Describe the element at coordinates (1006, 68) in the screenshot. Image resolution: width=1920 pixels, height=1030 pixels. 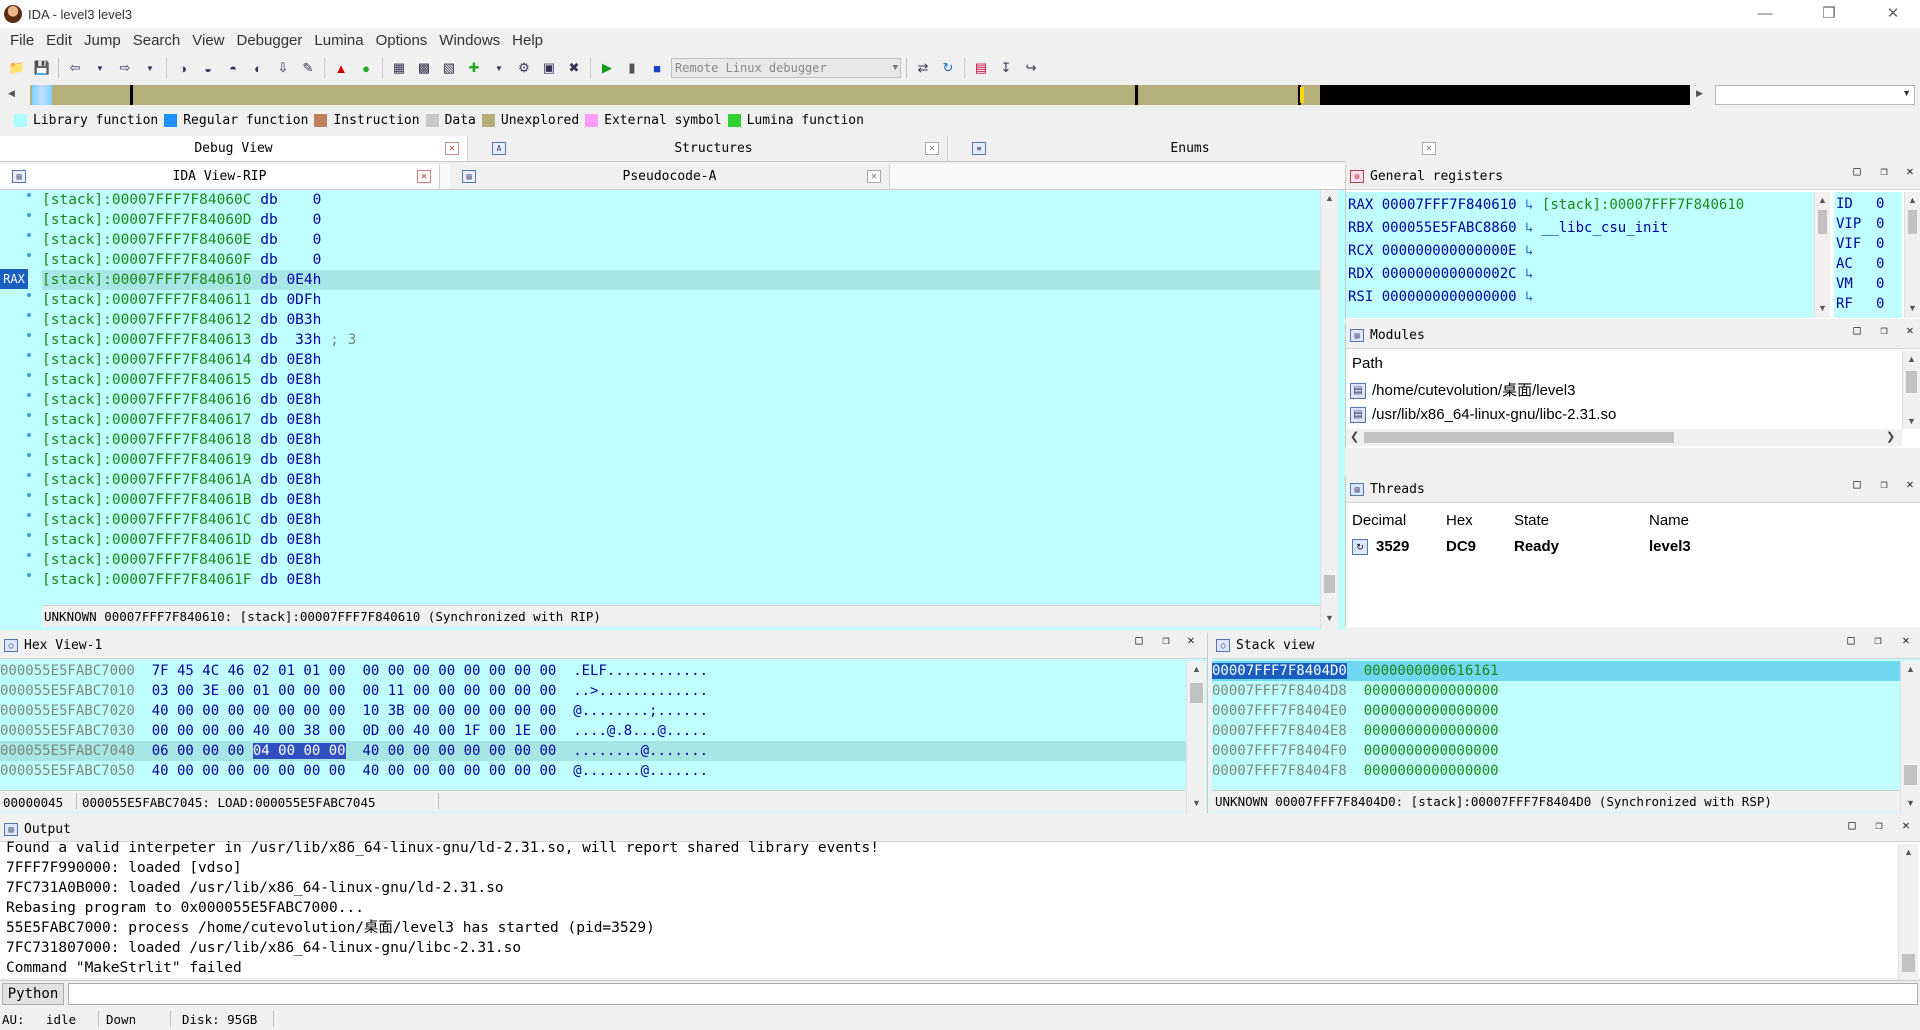
I see `step-into-icon: ↧` at that location.